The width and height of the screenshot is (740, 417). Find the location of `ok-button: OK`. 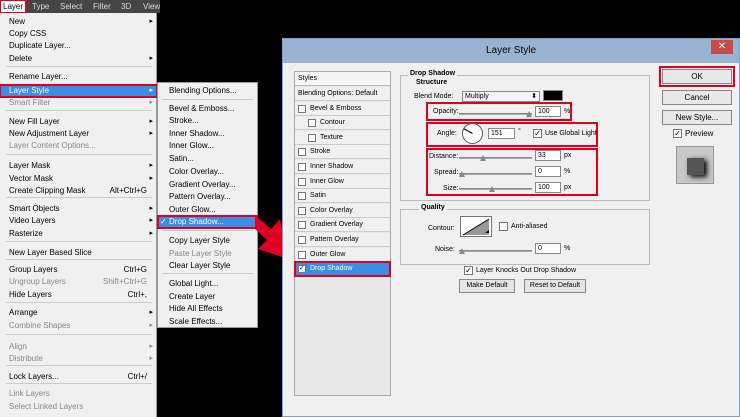

ok-button: OK is located at coordinates (697, 76).